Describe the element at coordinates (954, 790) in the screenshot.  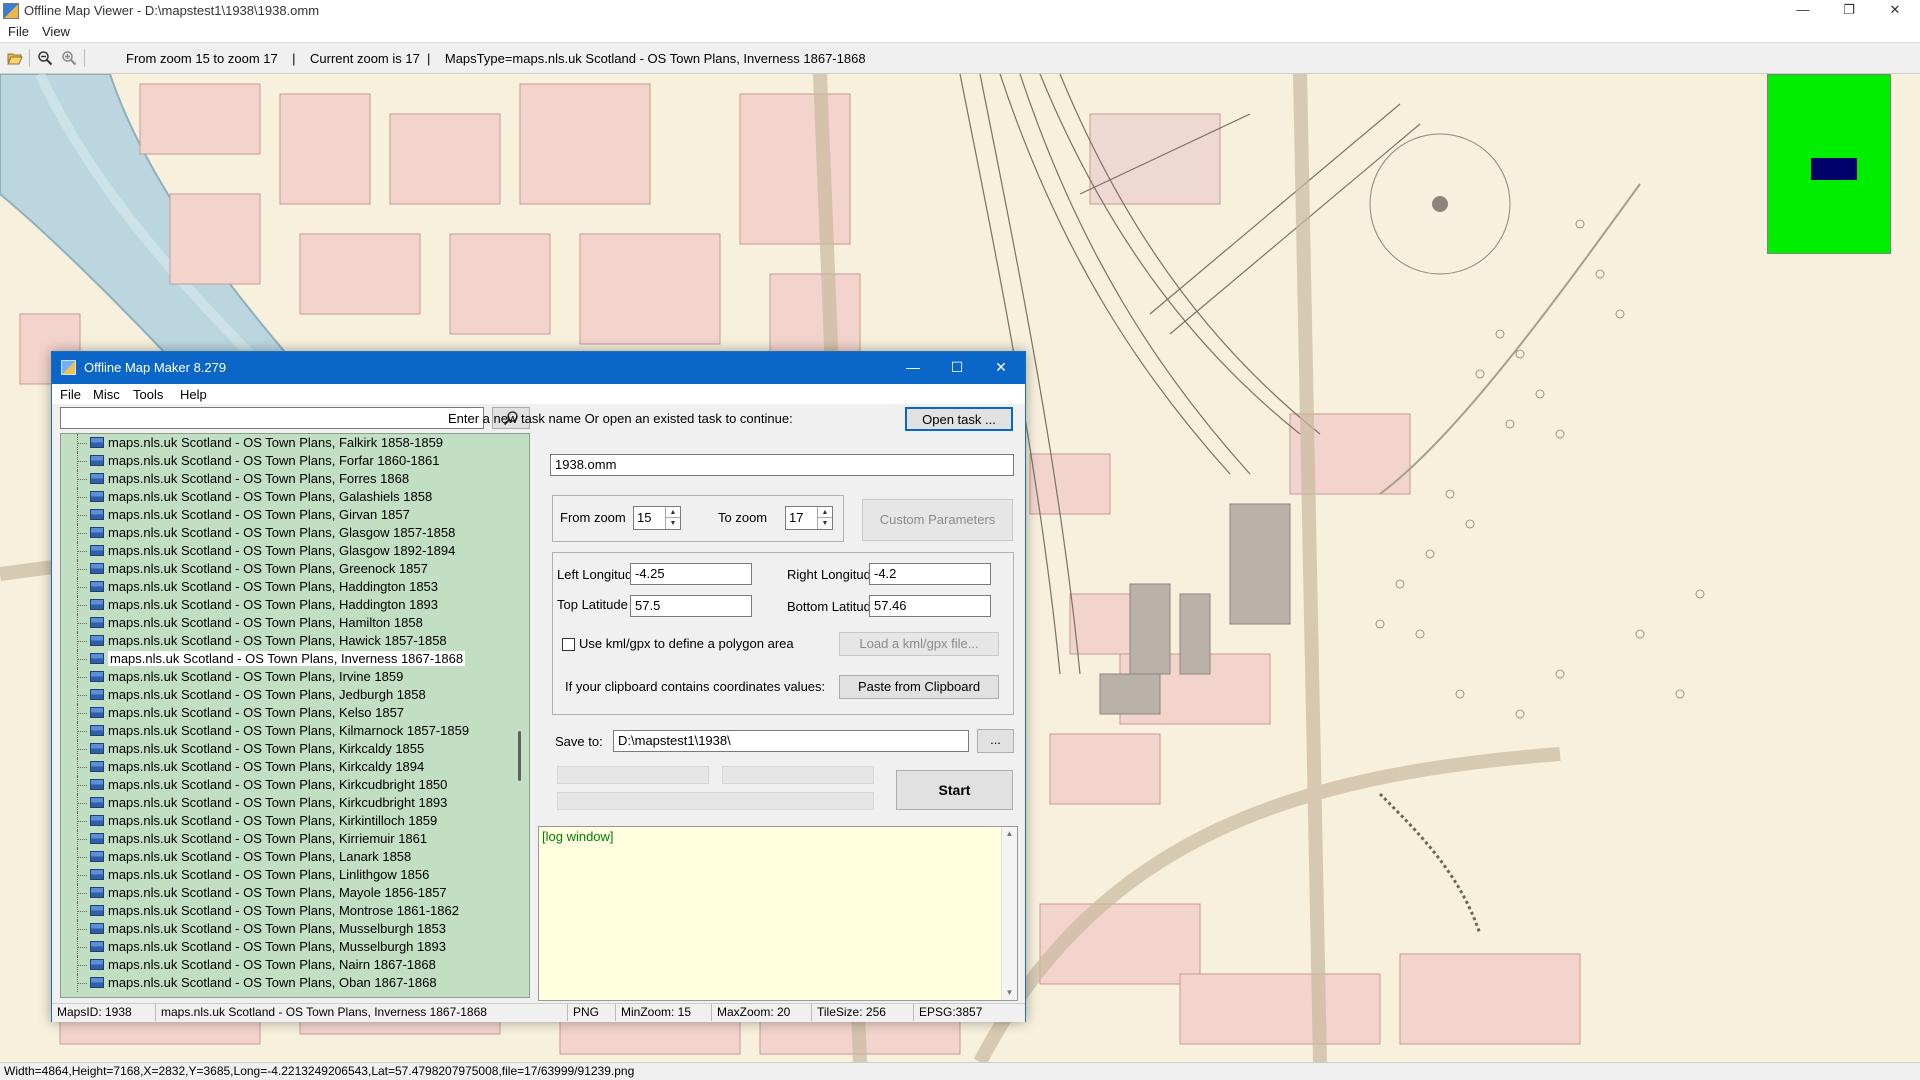
I see `start-button: Start` at that location.